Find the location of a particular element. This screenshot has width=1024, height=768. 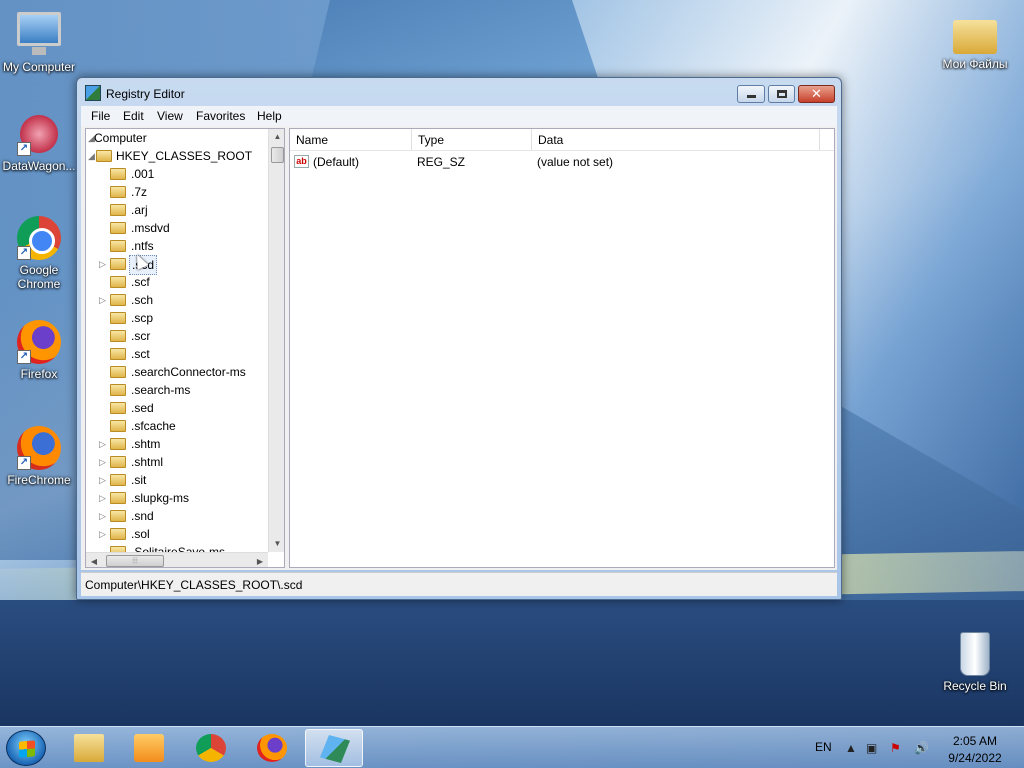

desktop-icon-my-files: Мои Файлы is located at coordinates (975, 41).